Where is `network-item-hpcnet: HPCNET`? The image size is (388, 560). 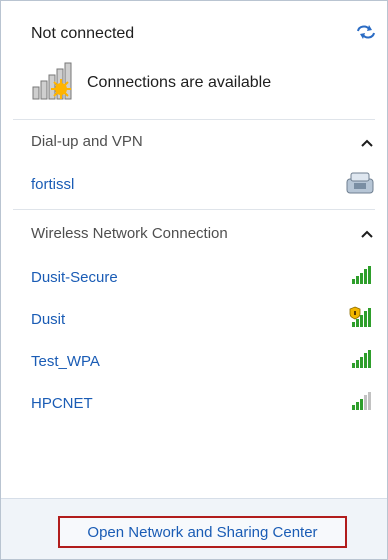 network-item-hpcnet: HPCNET is located at coordinates (62, 403).